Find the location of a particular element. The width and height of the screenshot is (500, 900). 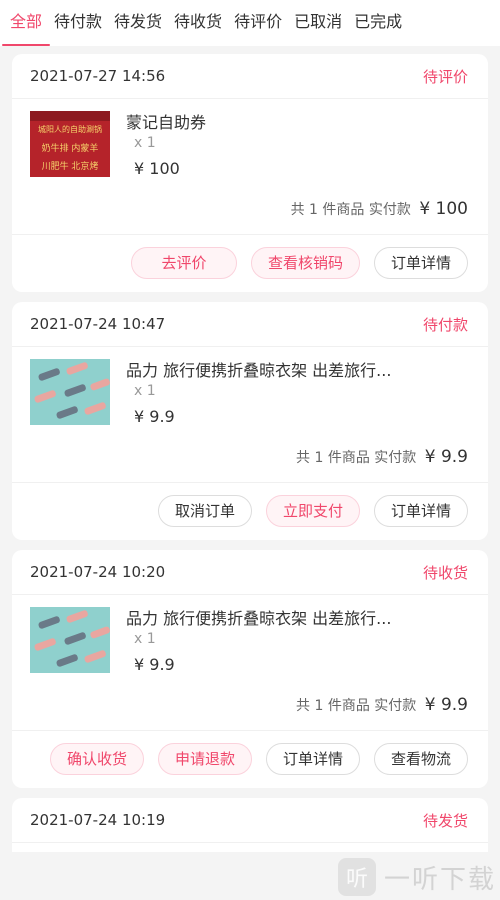

order-time: 2021-07-27 14:56 is located at coordinates (98, 76).